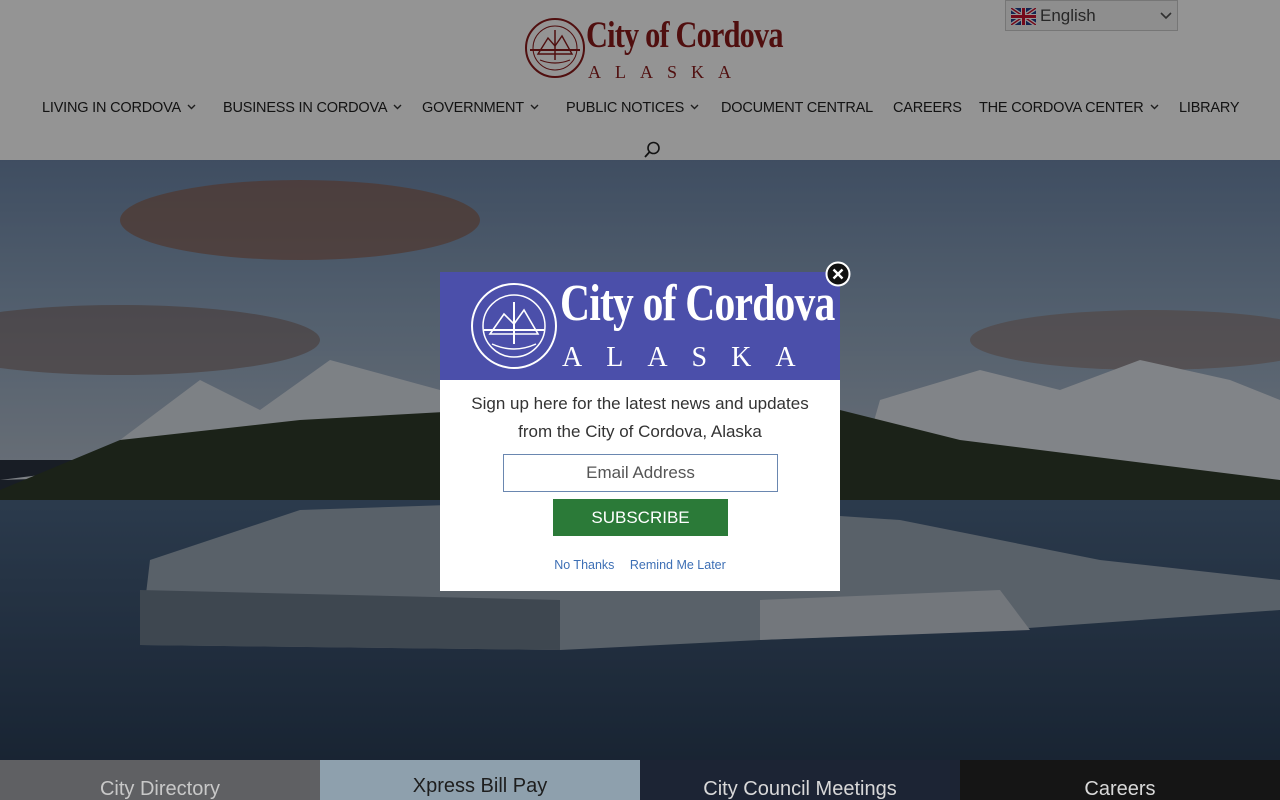  I want to click on popup-banner: City of Cordova ALASKA, so click(640, 326).